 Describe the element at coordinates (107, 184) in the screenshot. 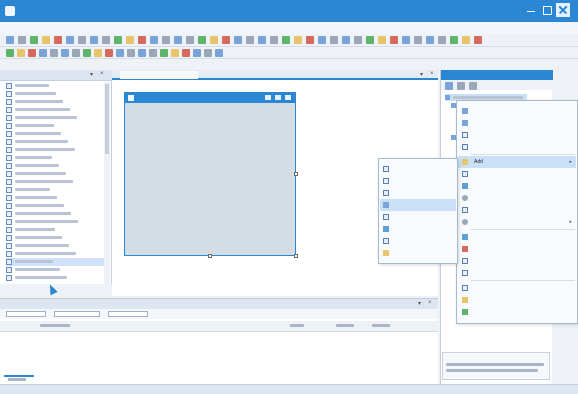

I see `toolbox-scrollbar` at that location.